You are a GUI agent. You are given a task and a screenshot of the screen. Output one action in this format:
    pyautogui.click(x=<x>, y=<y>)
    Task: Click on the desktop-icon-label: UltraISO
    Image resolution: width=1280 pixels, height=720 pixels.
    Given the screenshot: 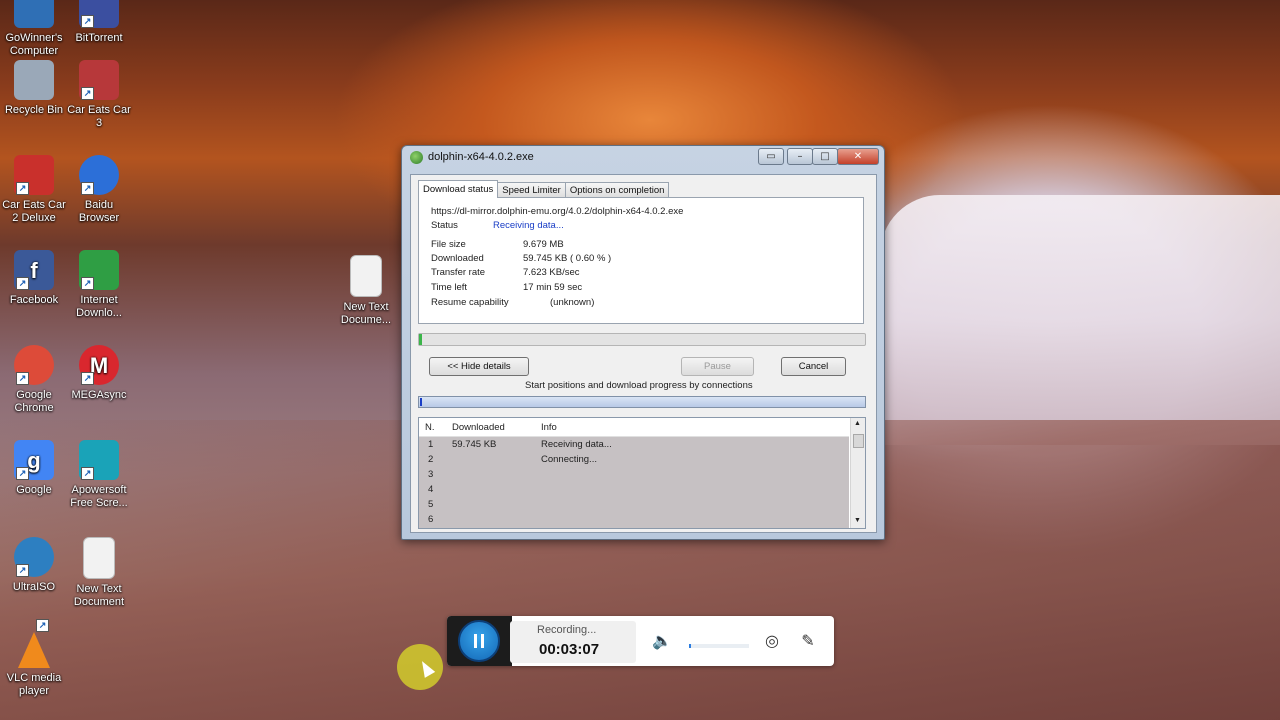 What is the action you would take?
    pyautogui.click(x=34, y=587)
    